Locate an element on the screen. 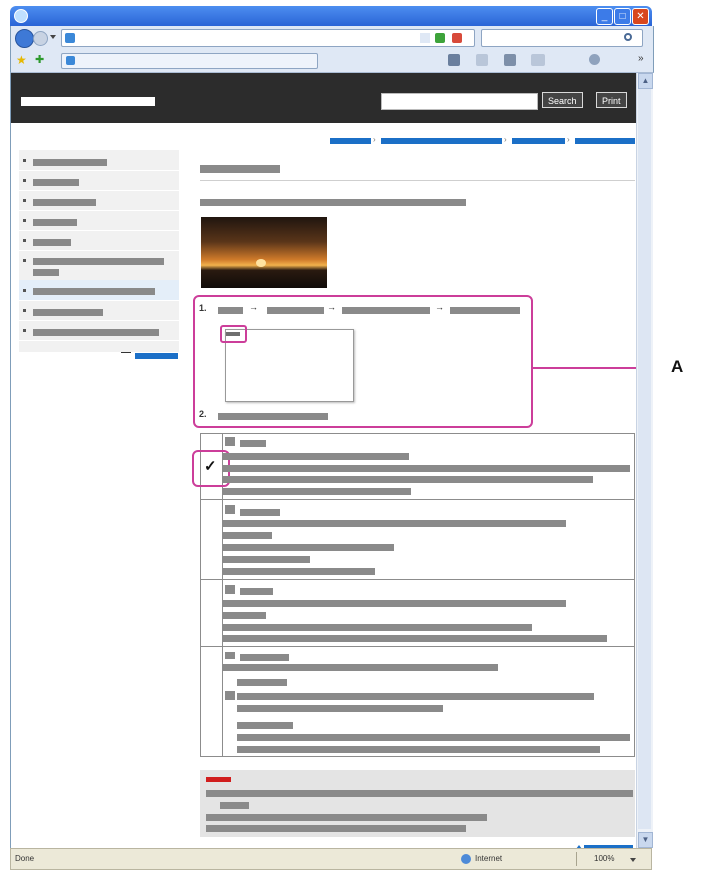 This screenshot has height=877, width=712. sidebar-item-active is located at coordinates (99, 290).